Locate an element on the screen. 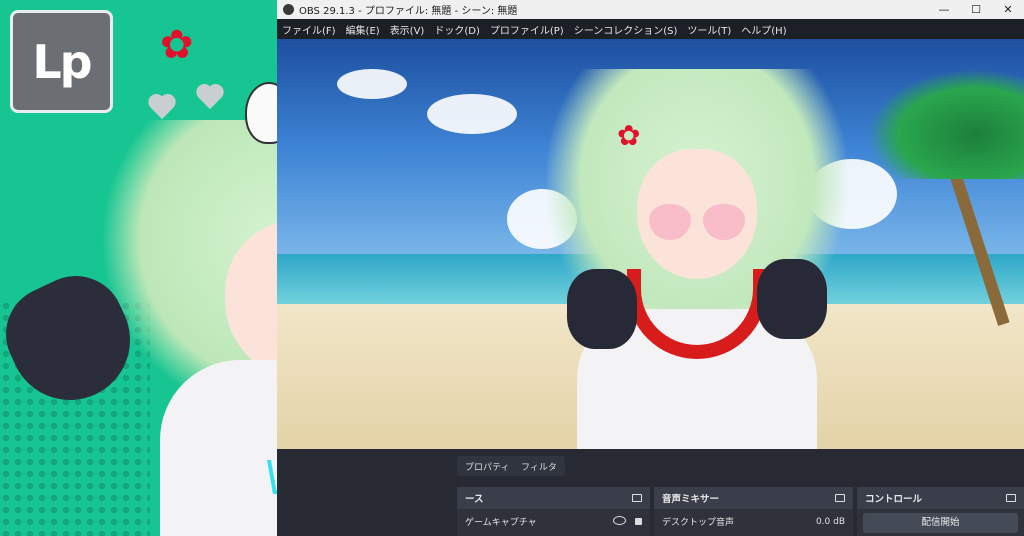  start-streaming-button: 配信開始 is located at coordinates (940, 523).